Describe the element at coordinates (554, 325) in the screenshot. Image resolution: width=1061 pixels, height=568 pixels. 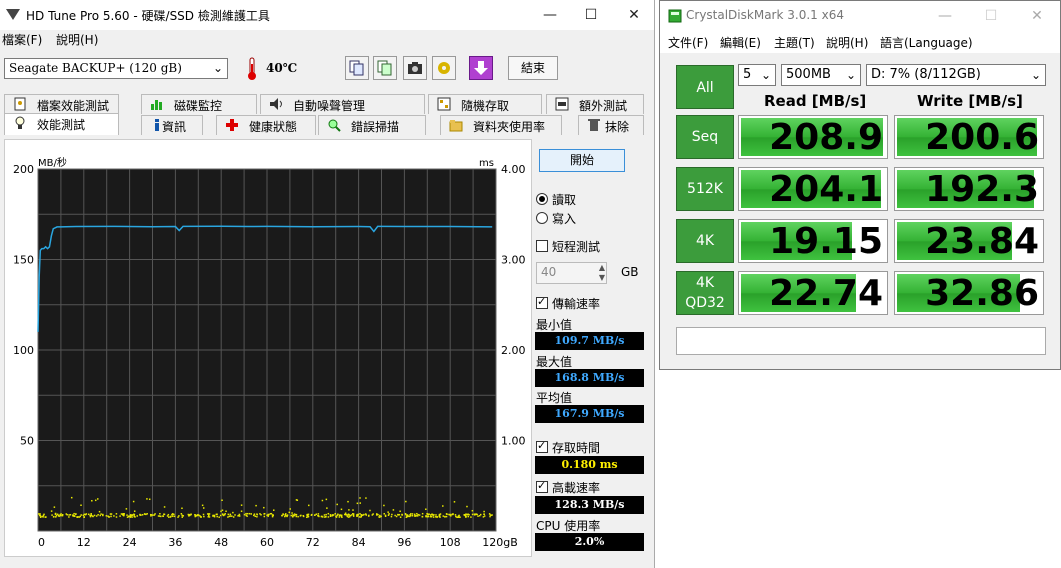
I see `min-label: 最小值` at that location.